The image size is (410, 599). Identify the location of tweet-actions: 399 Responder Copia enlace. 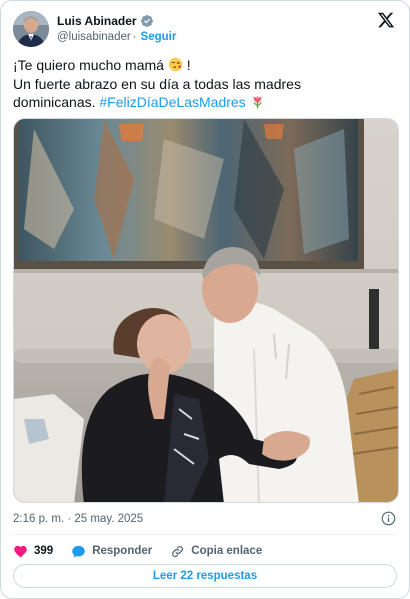
(146, 551).